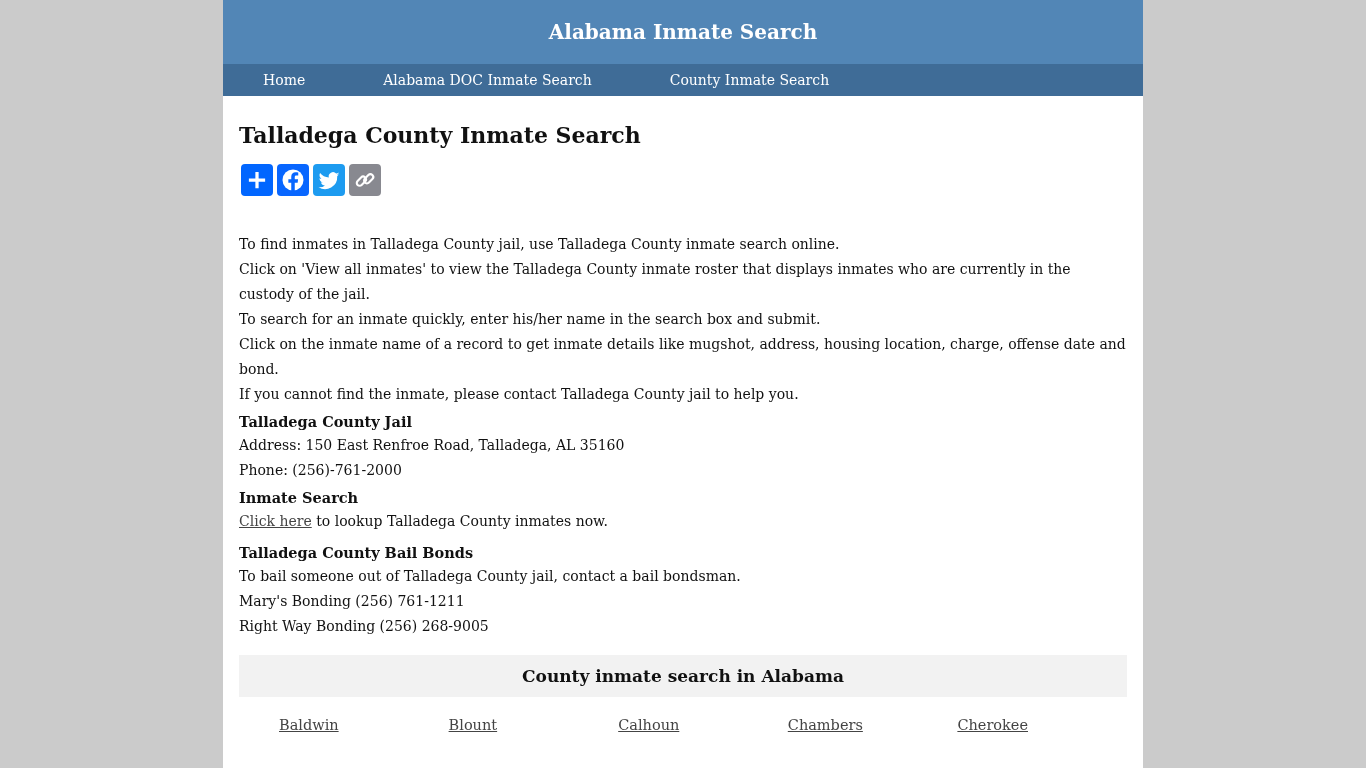  Describe the element at coordinates (872, 725) in the screenshot. I see `county-link: Chambers` at that location.